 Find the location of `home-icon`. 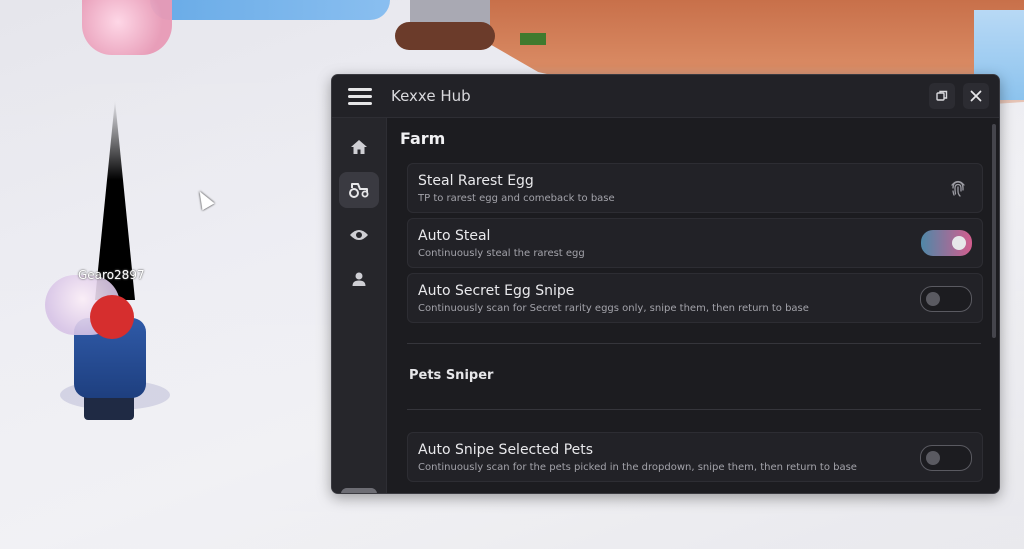

home-icon is located at coordinates (359, 147).